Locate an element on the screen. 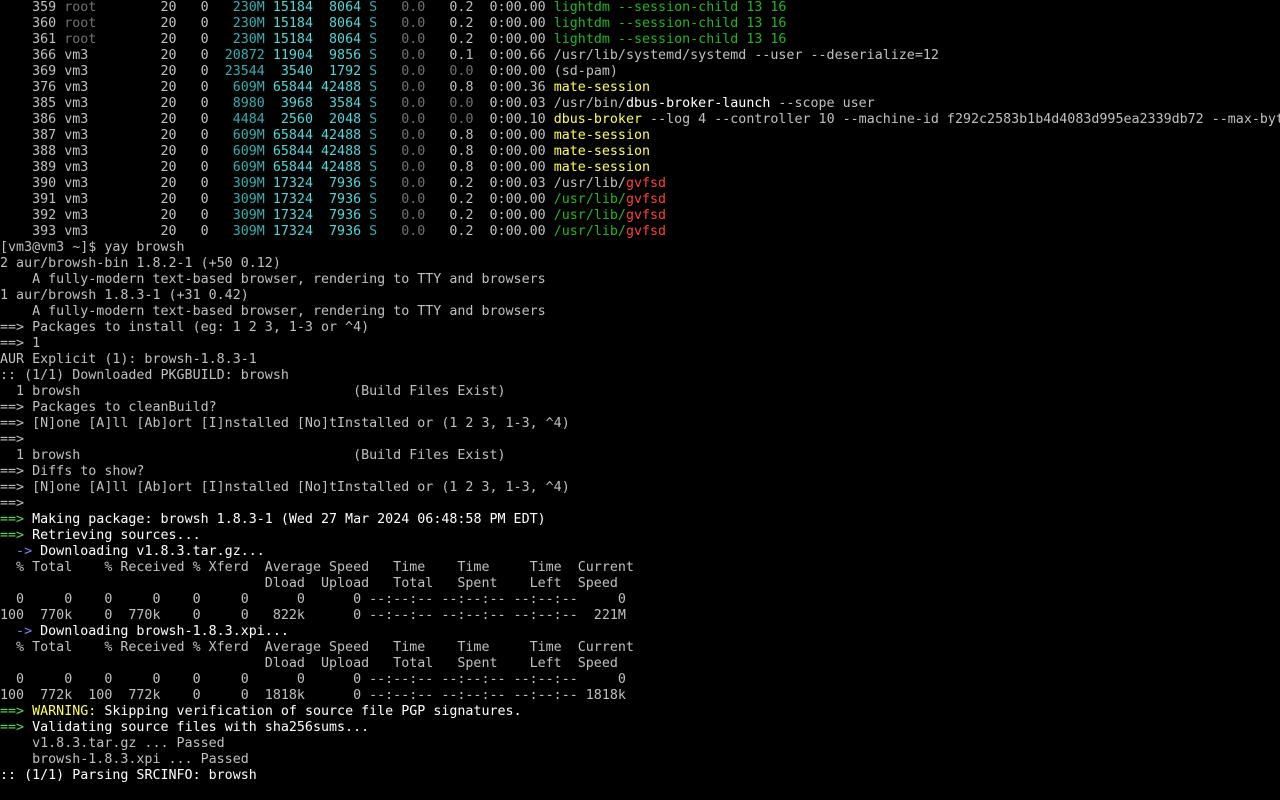 The width and height of the screenshot is (1280, 800). terminal-line: ==> is located at coordinates (640, 440).